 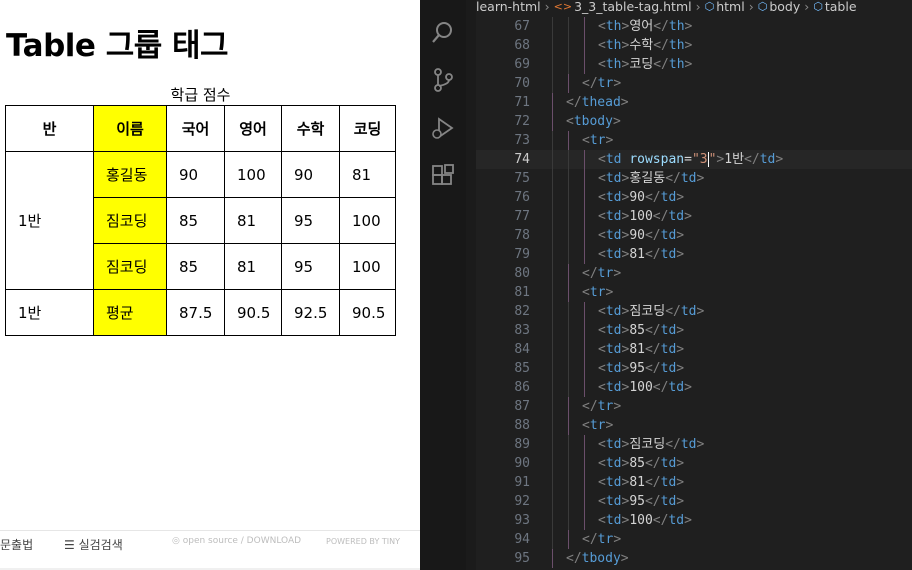 What do you see at coordinates (633, 7) in the screenshot?
I see `breadcrumb-item-file: 3_3_table-tag.html` at bounding box center [633, 7].